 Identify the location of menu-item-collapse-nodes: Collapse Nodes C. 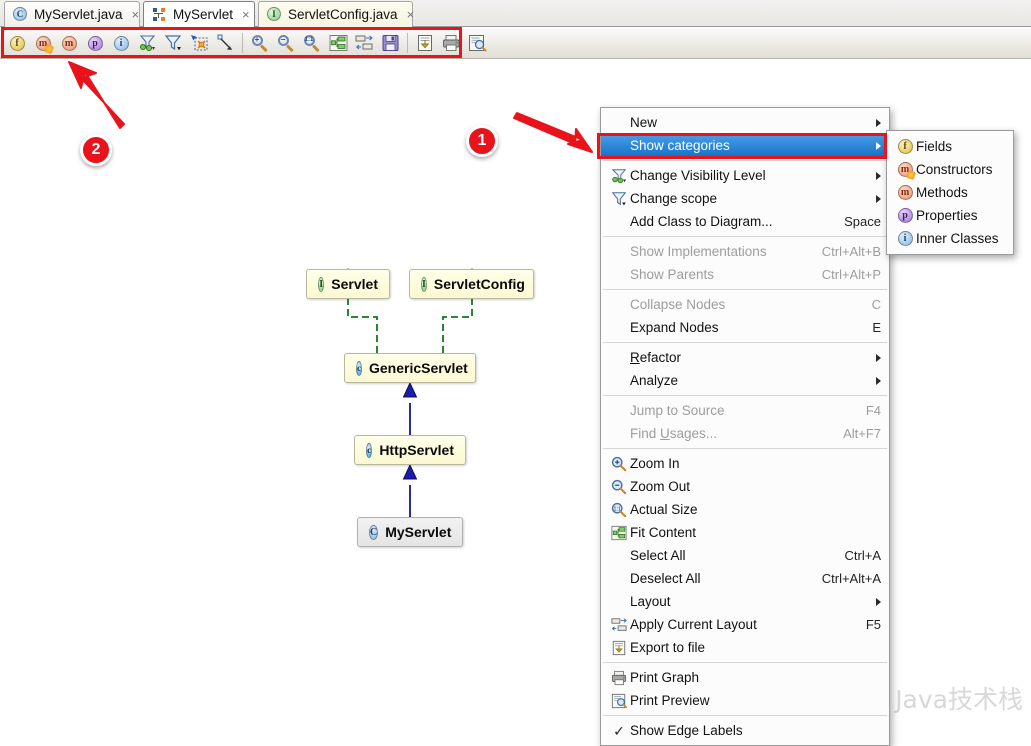
(745, 304).